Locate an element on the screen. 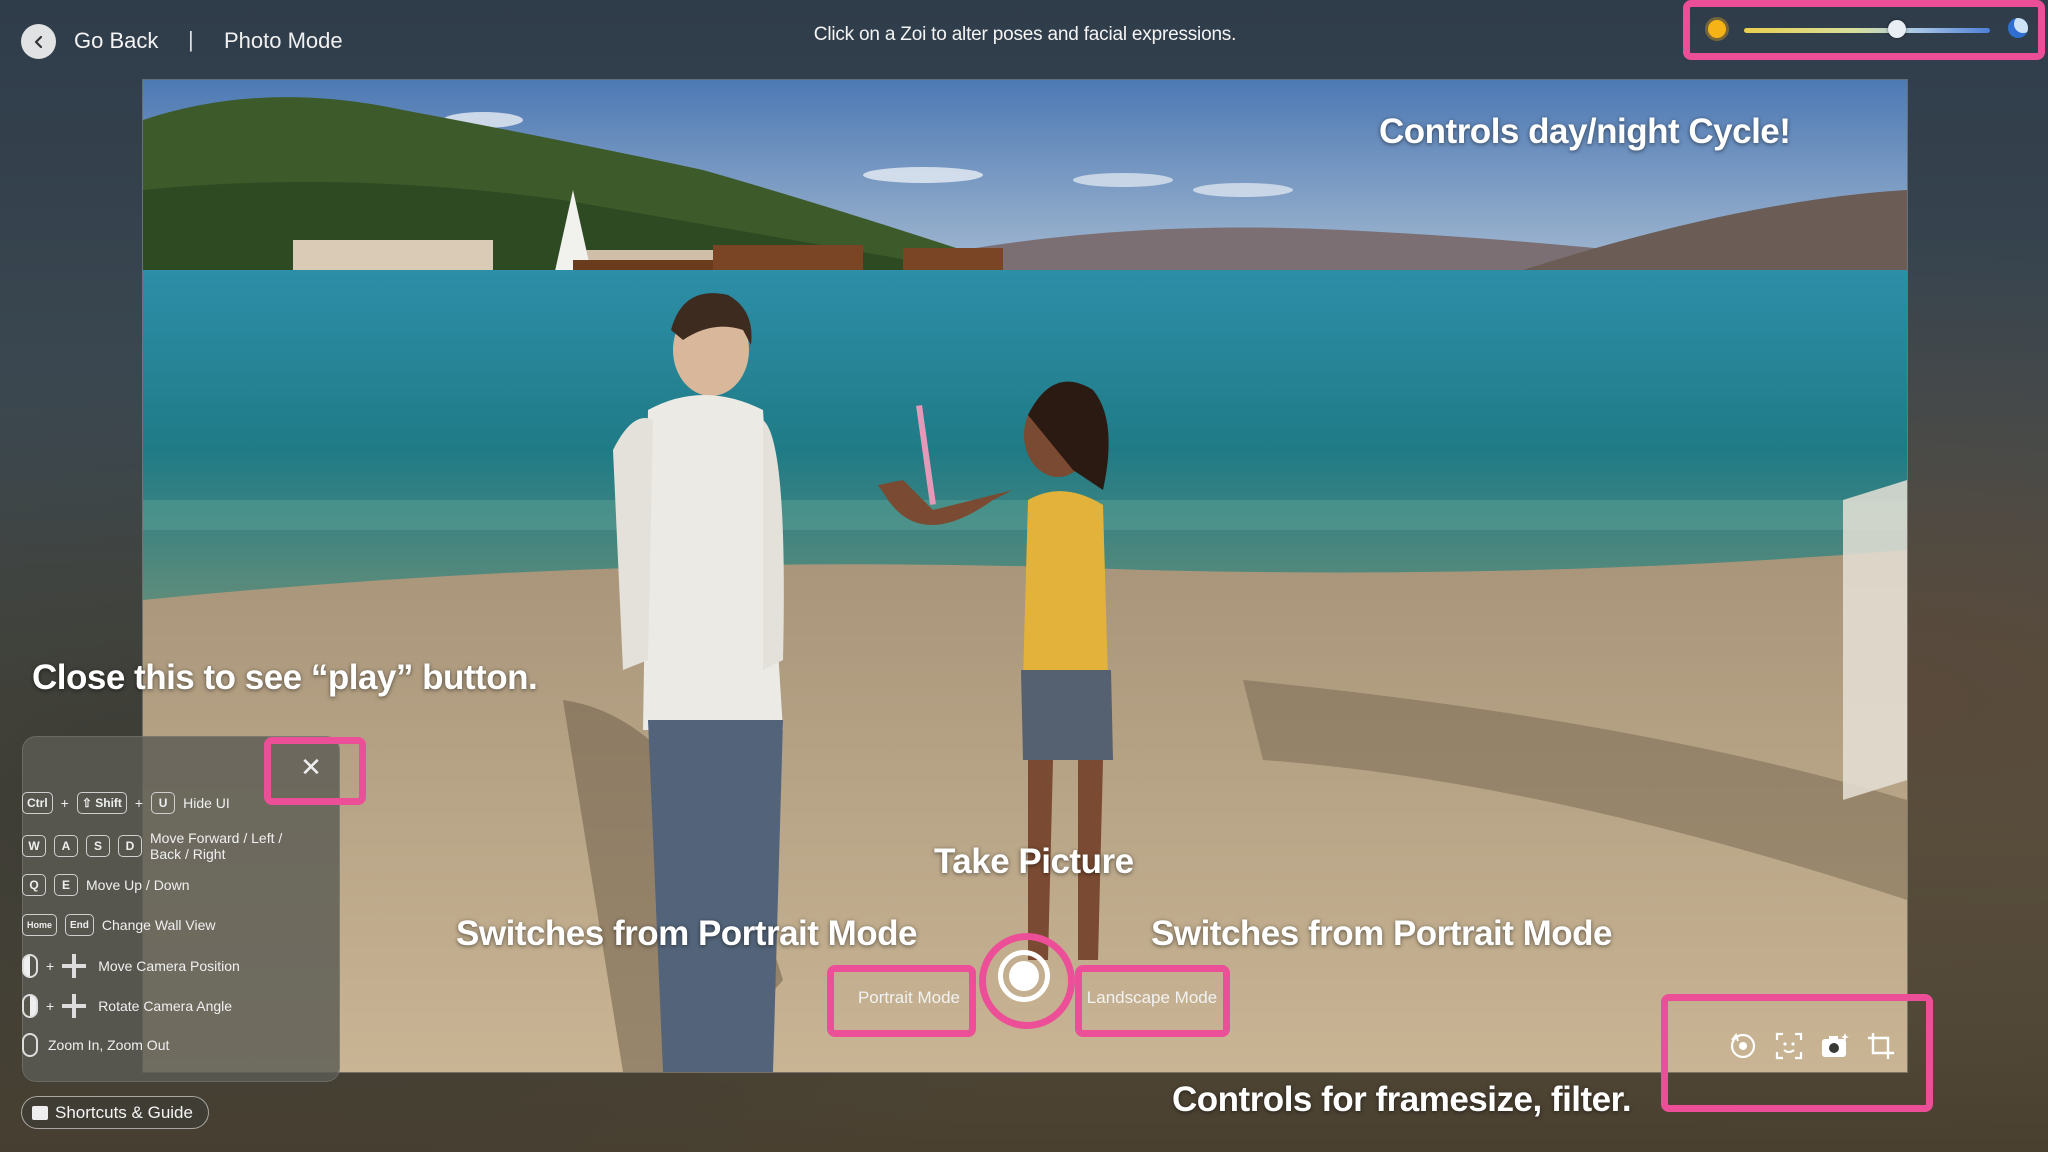  mouse-left-icon is located at coordinates (30, 966).